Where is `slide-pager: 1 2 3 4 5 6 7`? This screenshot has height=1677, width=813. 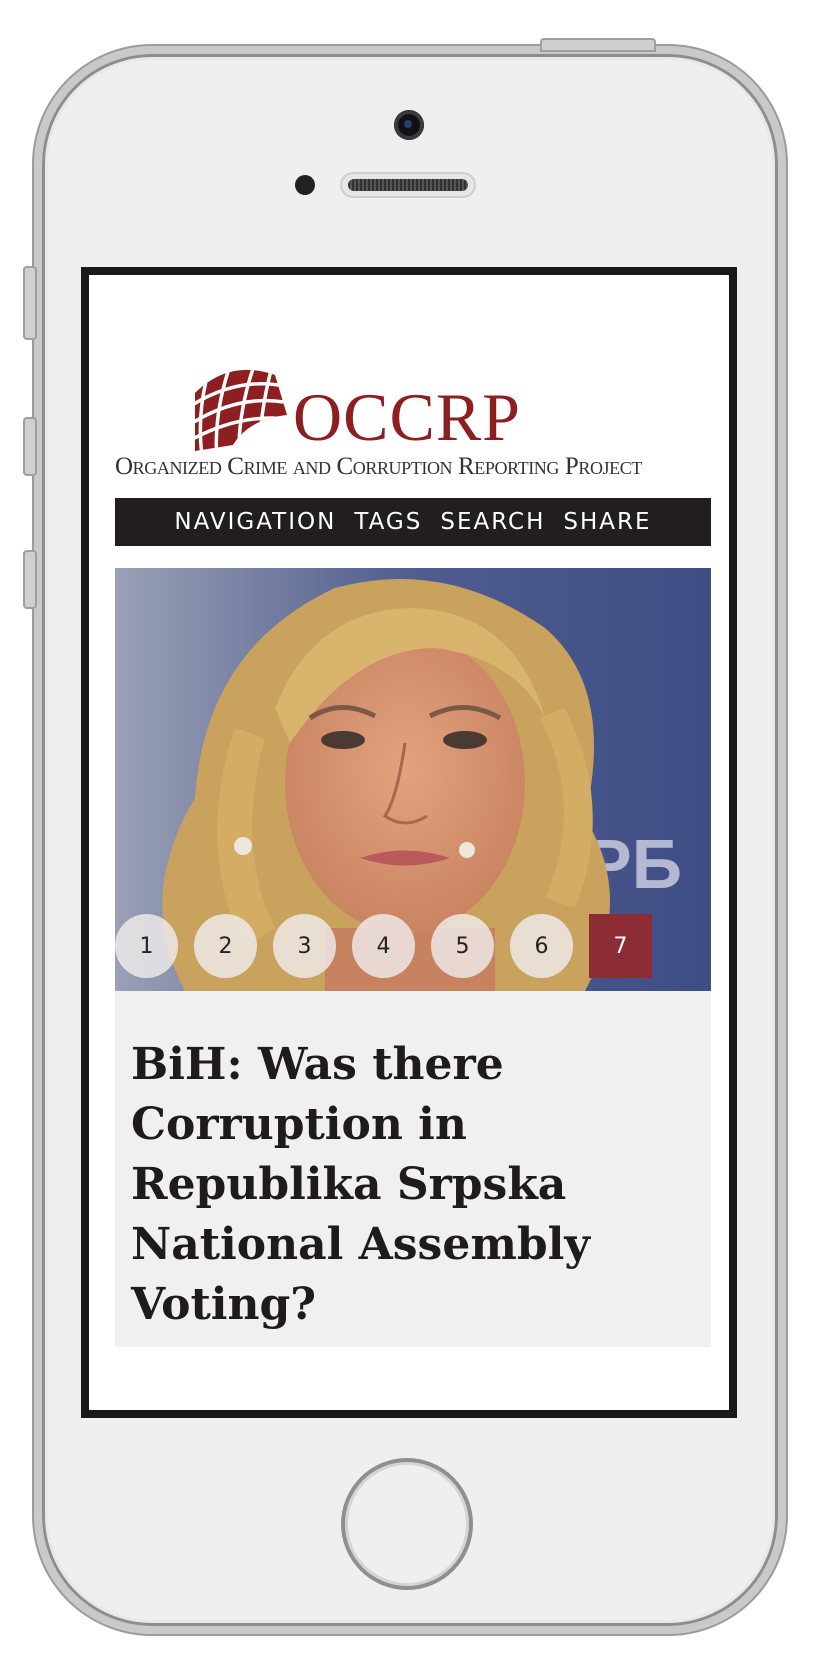
slide-pager: 1 2 3 4 5 6 7 is located at coordinates (413, 947).